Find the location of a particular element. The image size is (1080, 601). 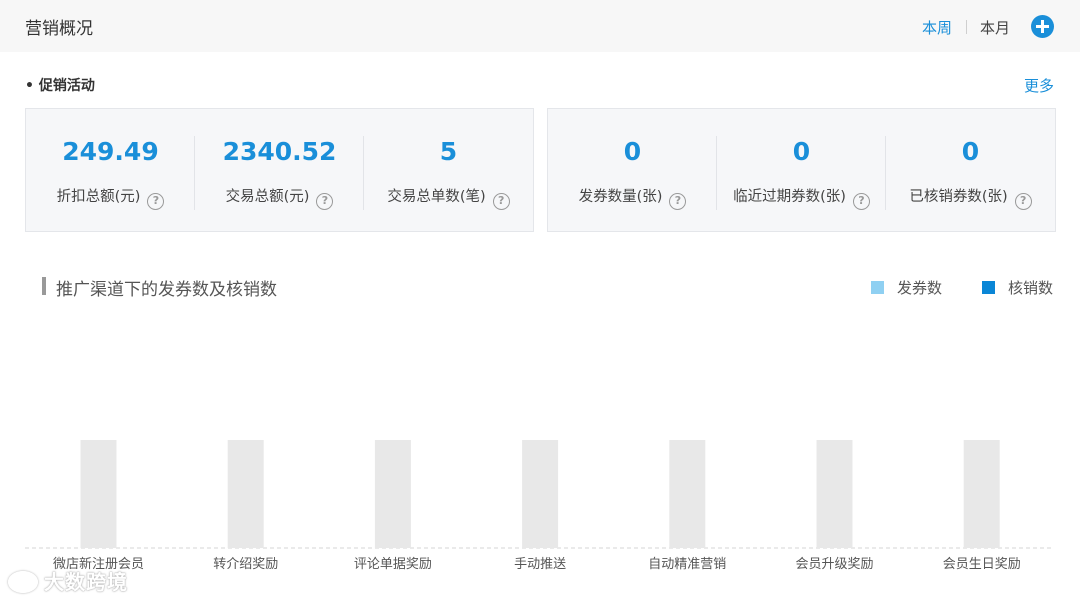

stat-label: 临近过期券数(张)? is located at coordinates (801, 197).